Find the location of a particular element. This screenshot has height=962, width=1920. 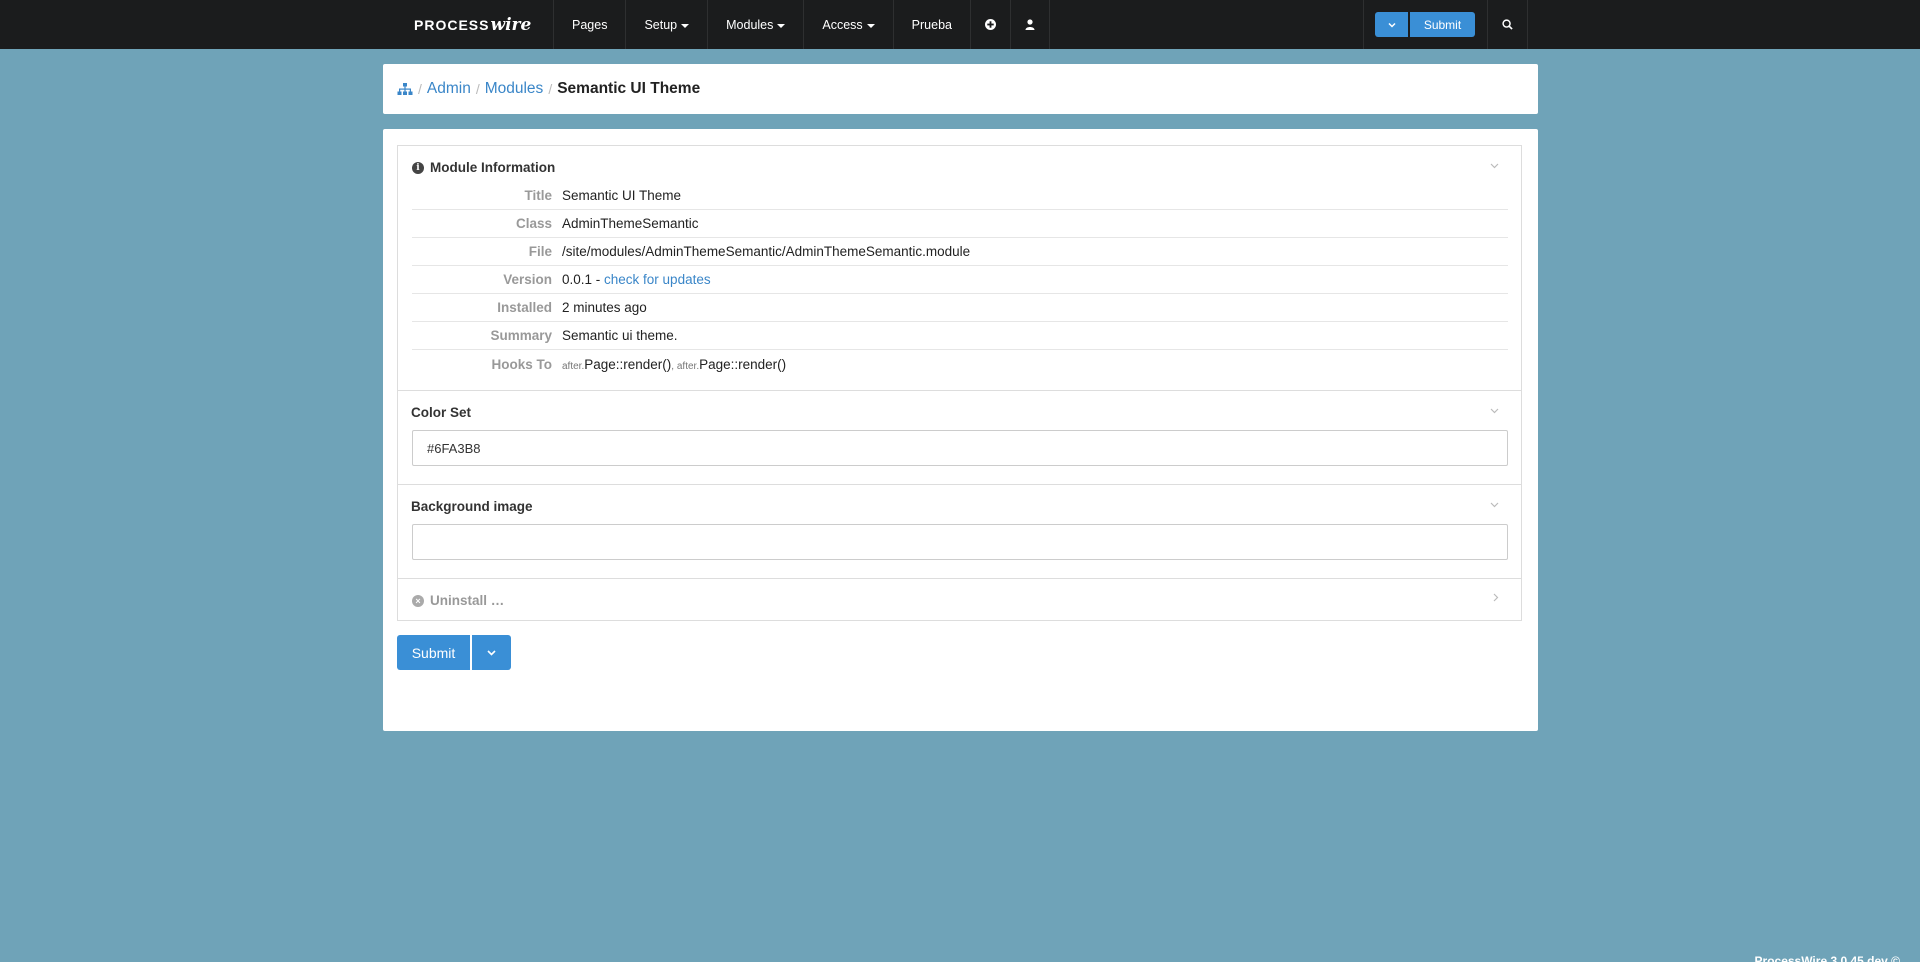

breadcrumb-admin: Admin is located at coordinates (449, 89).